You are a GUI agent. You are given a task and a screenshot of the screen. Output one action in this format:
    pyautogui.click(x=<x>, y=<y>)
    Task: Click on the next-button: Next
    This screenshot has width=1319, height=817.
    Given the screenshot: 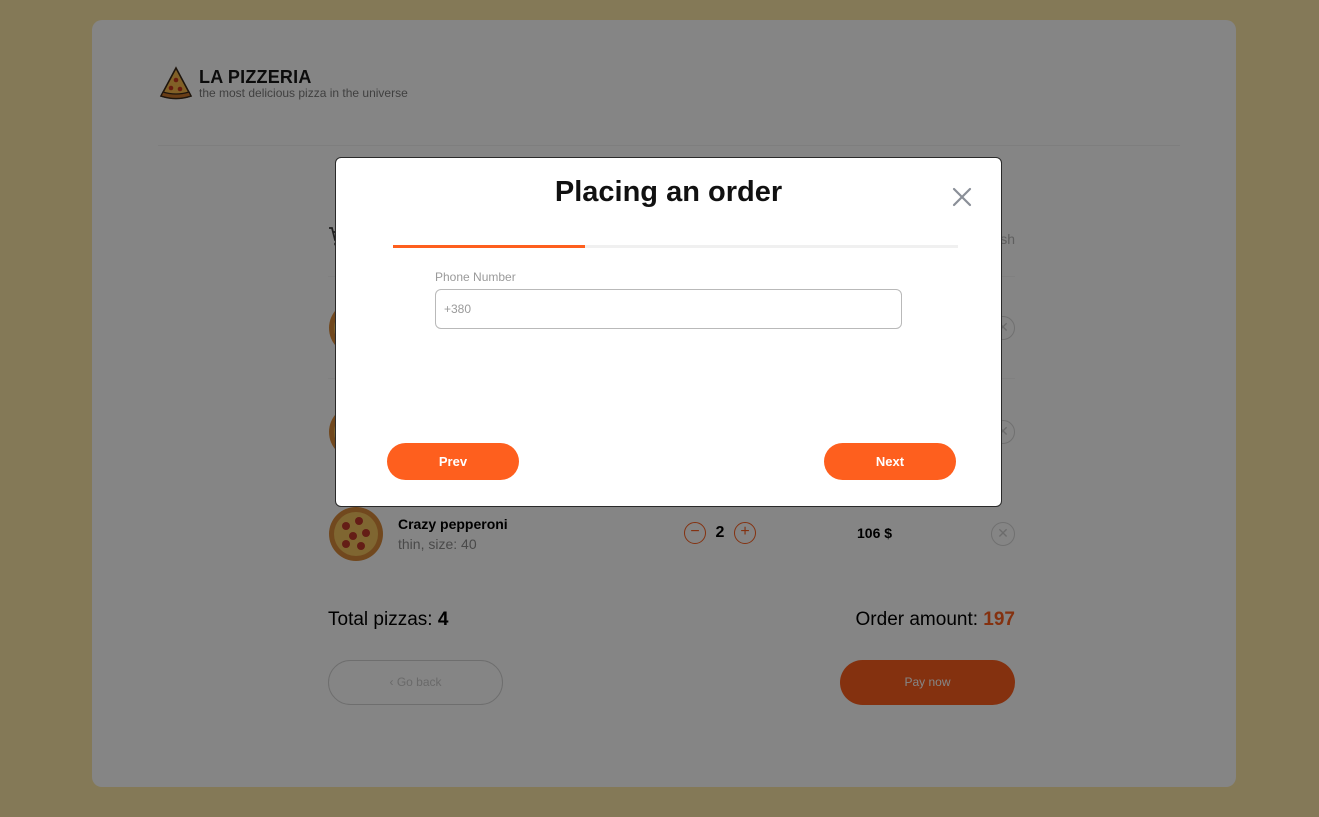 What is the action you would take?
    pyautogui.click(x=890, y=461)
    